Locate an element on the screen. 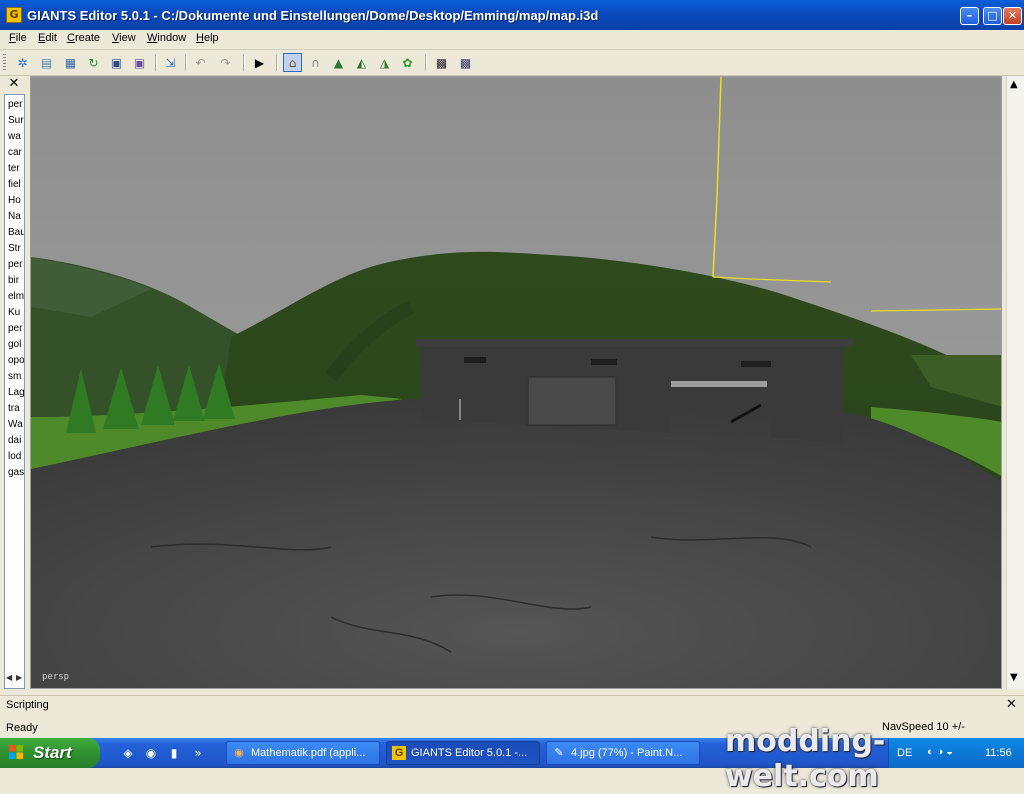 This screenshot has width=1024, height=794. terrain-paint-button: ▲ is located at coordinates (338, 62).